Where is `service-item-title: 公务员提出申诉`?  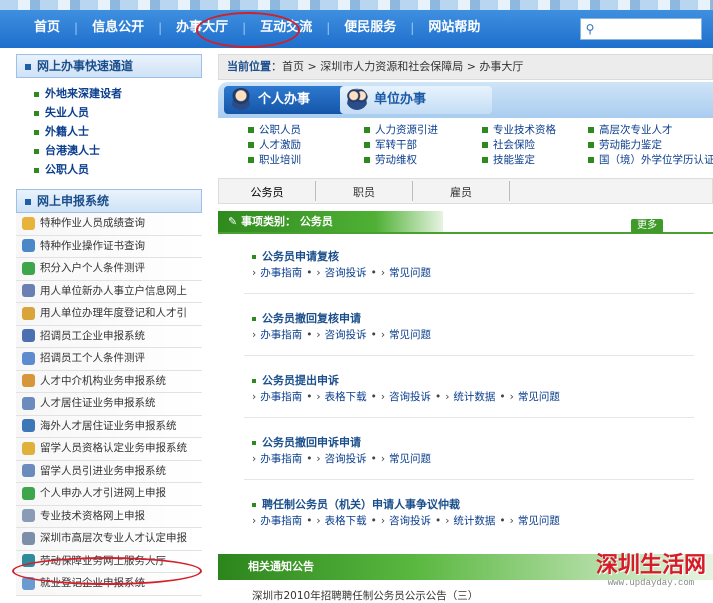
service-item-title: 公务员提出申诉 is located at coordinates (474, 381).